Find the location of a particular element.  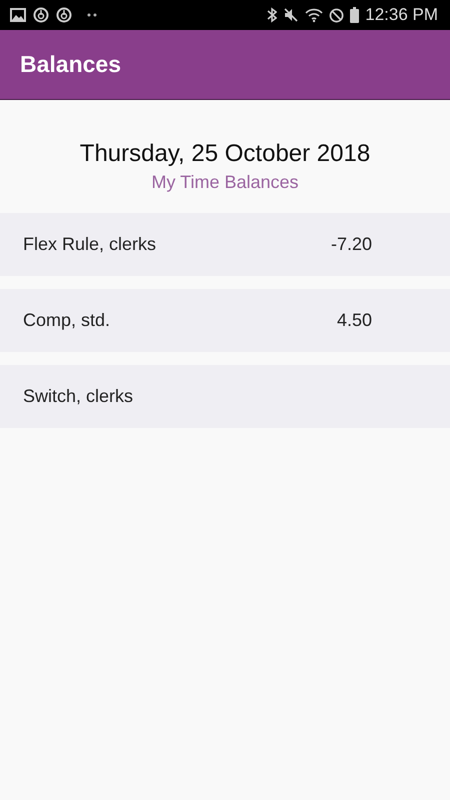

date-heading: Thursday, 25 October 2018 is located at coordinates (225, 154).